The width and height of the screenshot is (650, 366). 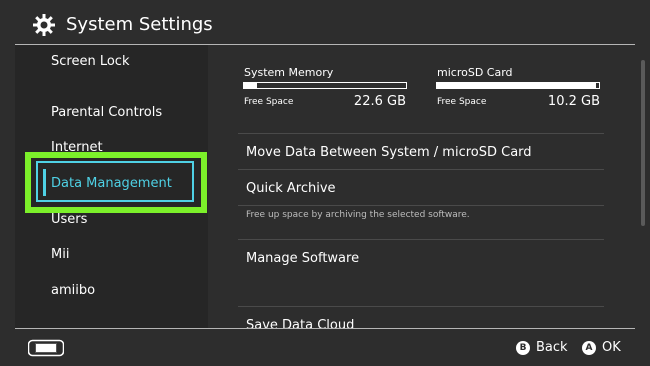 I want to click on back-label: Back, so click(x=552, y=347).